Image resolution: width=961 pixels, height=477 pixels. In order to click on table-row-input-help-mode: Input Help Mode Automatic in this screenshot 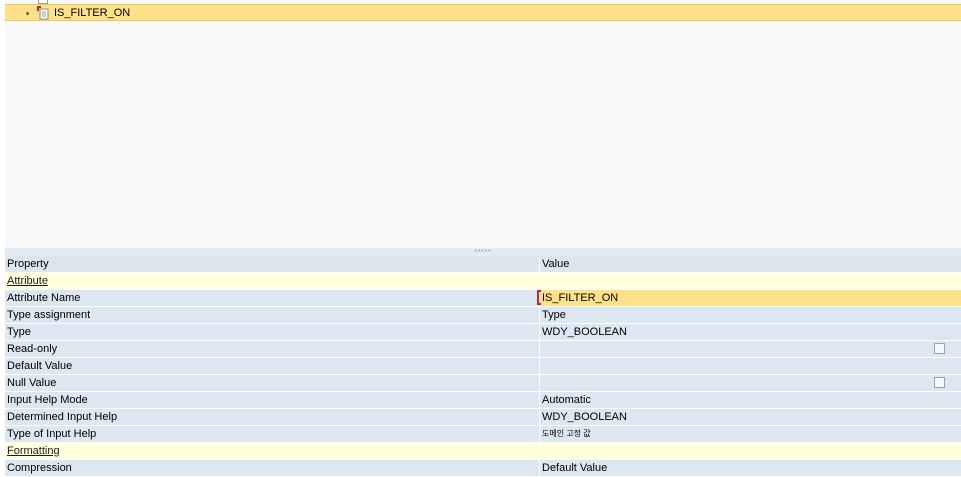, I will do `click(483, 400)`.